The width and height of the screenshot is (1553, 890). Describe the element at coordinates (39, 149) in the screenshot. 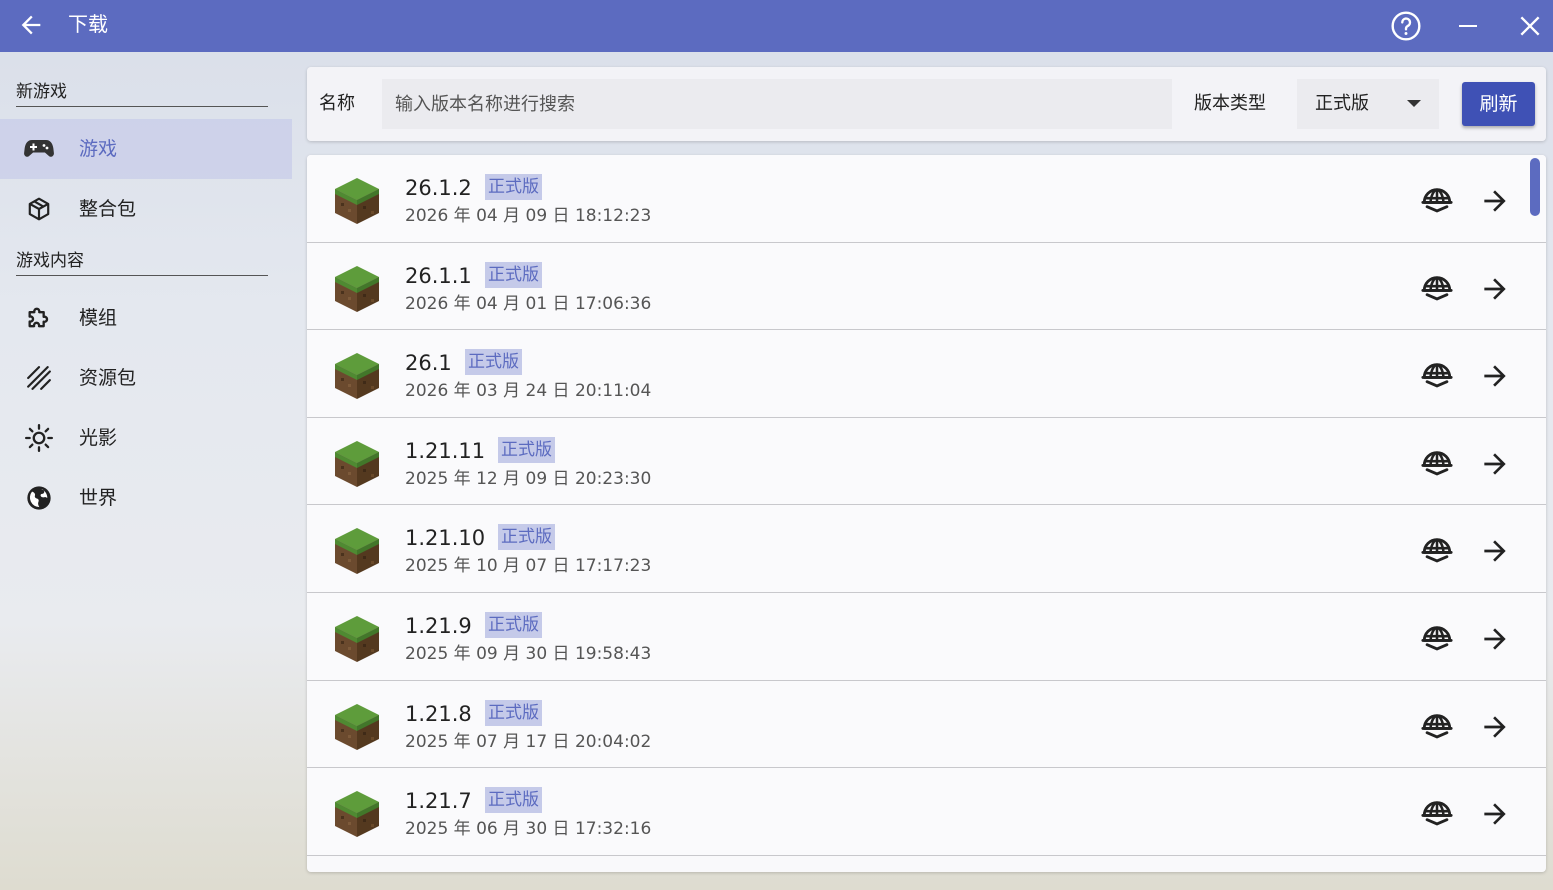

I see `gamepad-icon` at that location.